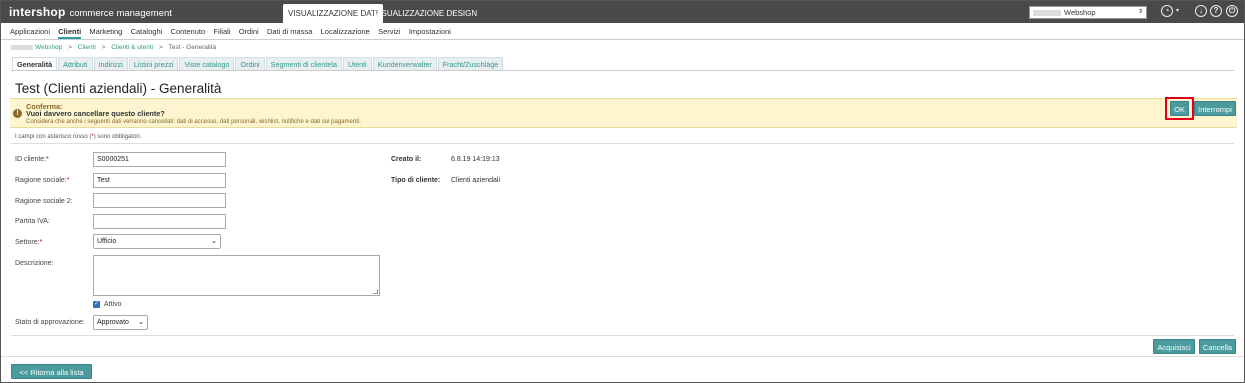 The image size is (1245, 383). Describe the element at coordinates (44, 201) in the screenshot. I see `company-name2-label: Ragione sociale 2:` at that location.